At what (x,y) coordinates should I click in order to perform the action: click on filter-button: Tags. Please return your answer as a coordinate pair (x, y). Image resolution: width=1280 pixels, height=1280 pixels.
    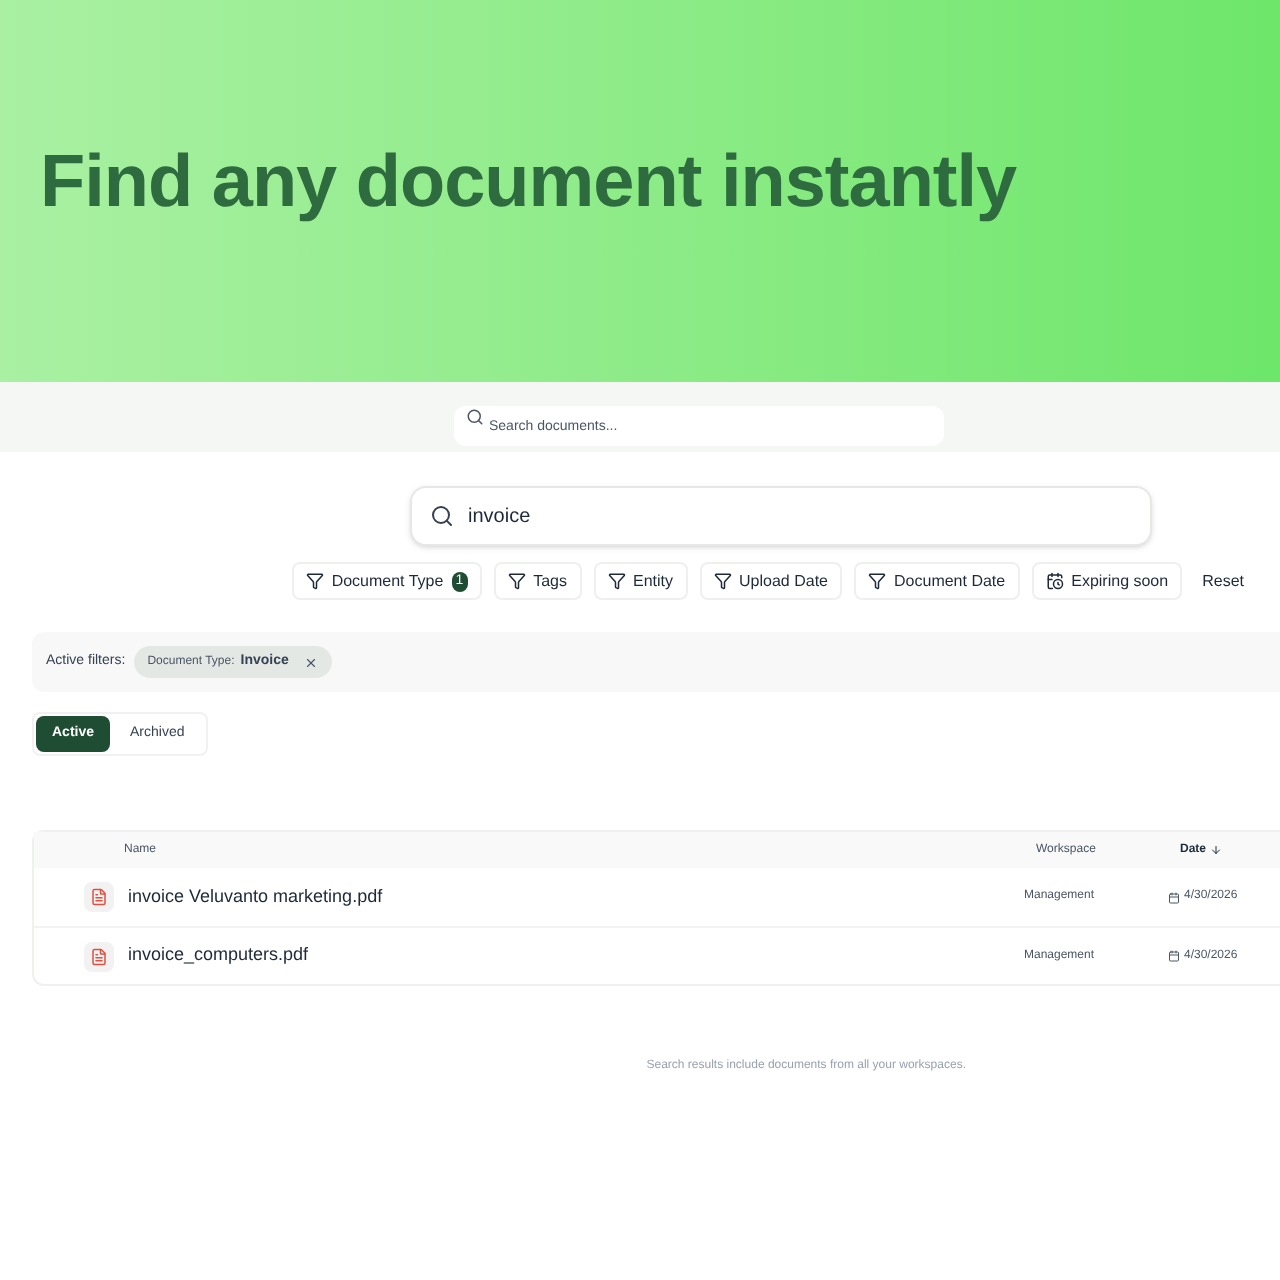
    Looking at the image, I should click on (537, 581).